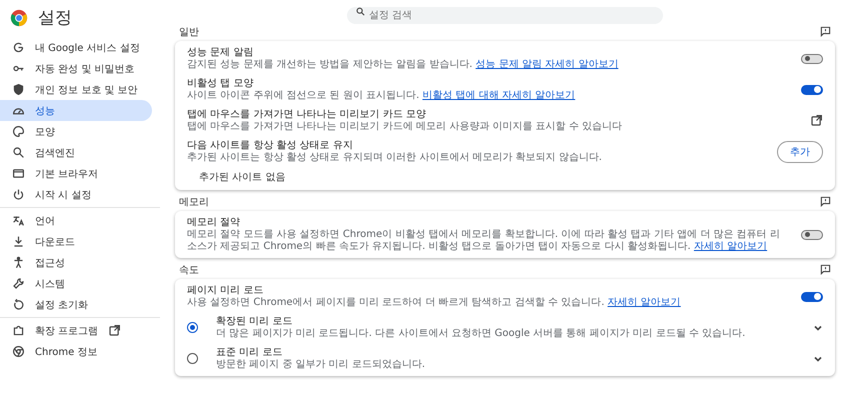 Image resolution: width=850 pixels, height=420 pixels. Describe the element at coordinates (76, 194) in the screenshot. I see `sidebar-item: 시작 시 설정` at that location.